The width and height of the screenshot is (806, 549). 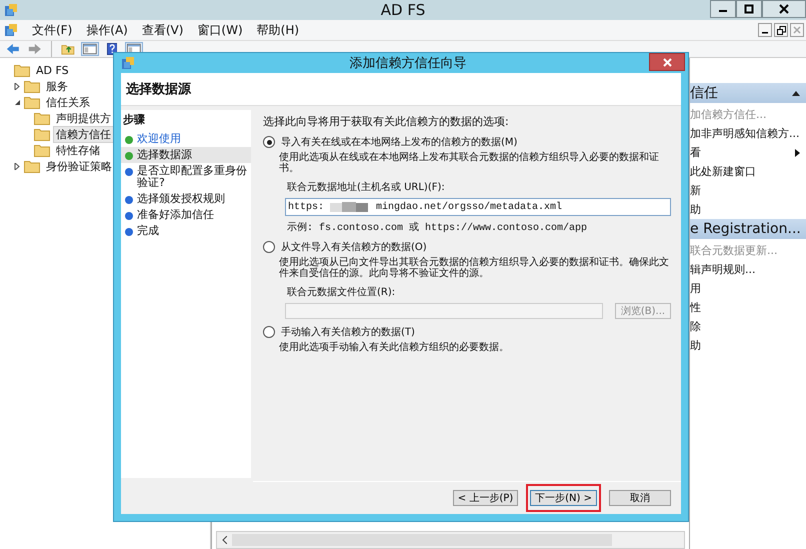 I want to click on wizard-button: 下一步(N) >, so click(x=563, y=498).